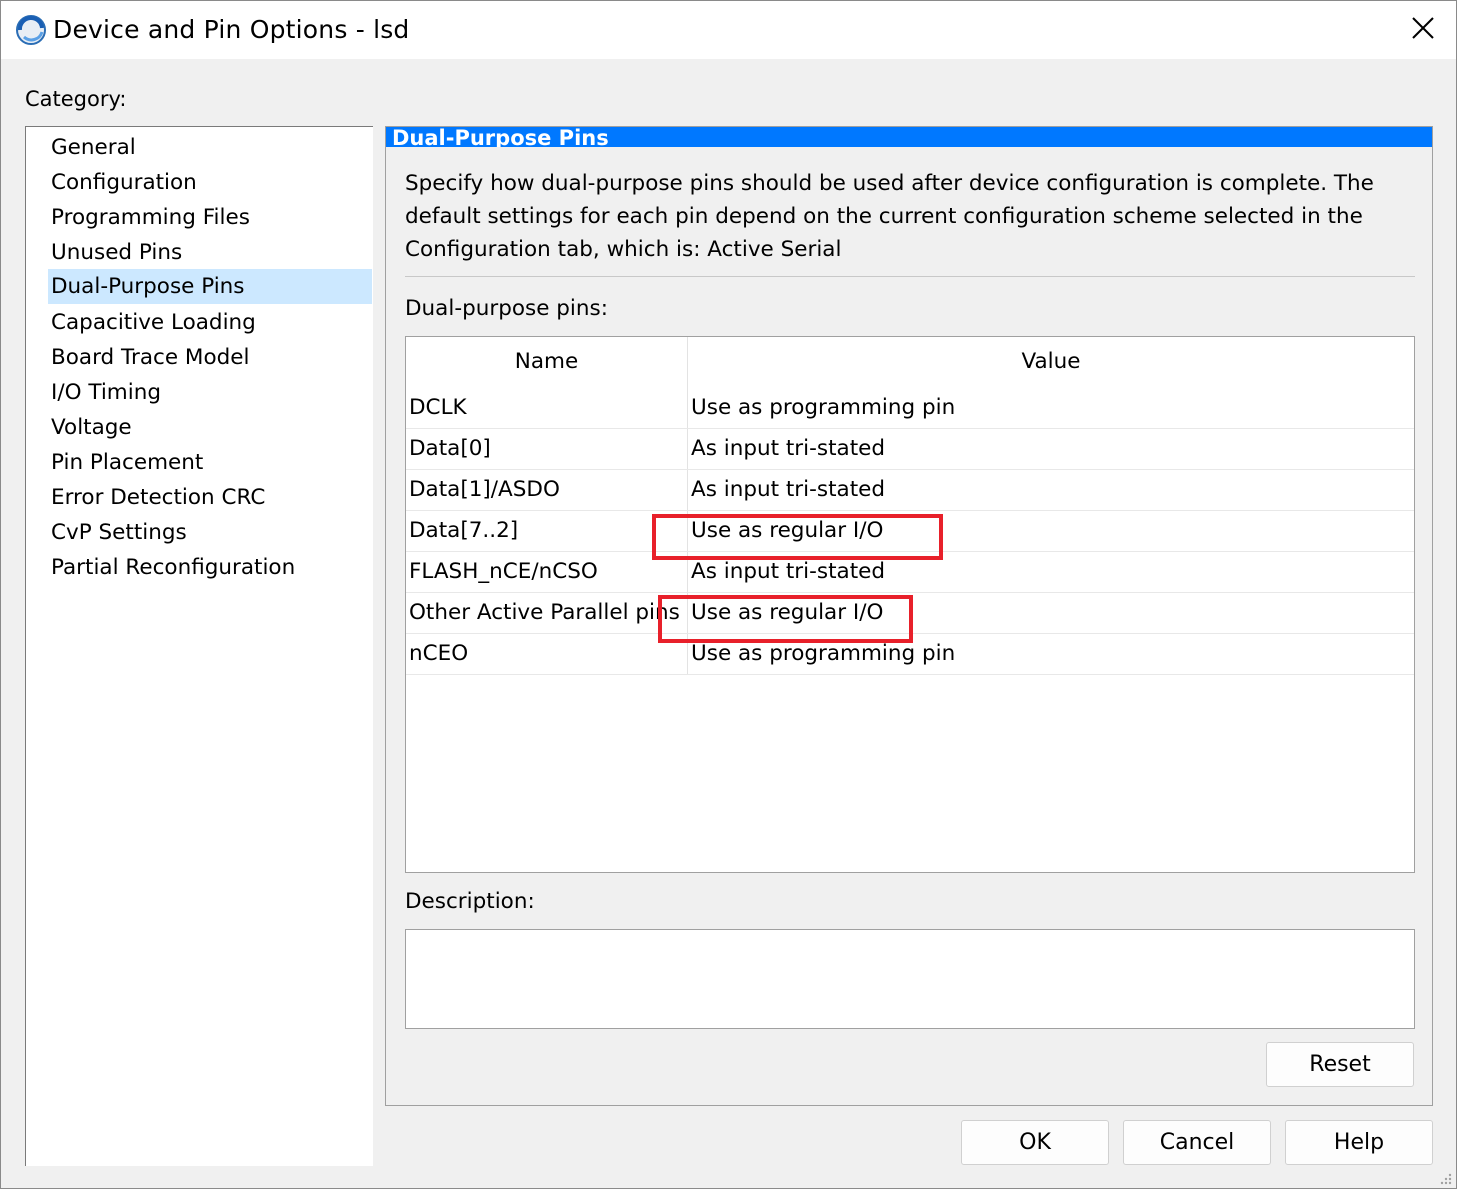 The height and width of the screenshot is (1189, 1457). I want to click on category-item-cvp-settings: CvP Settings, so click(210, 532).